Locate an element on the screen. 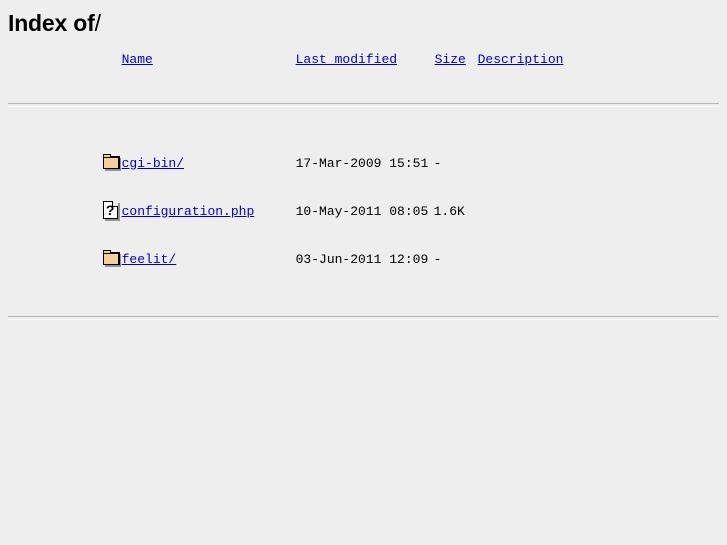  header-cell-description: Description is located at coordinates (598, 60).